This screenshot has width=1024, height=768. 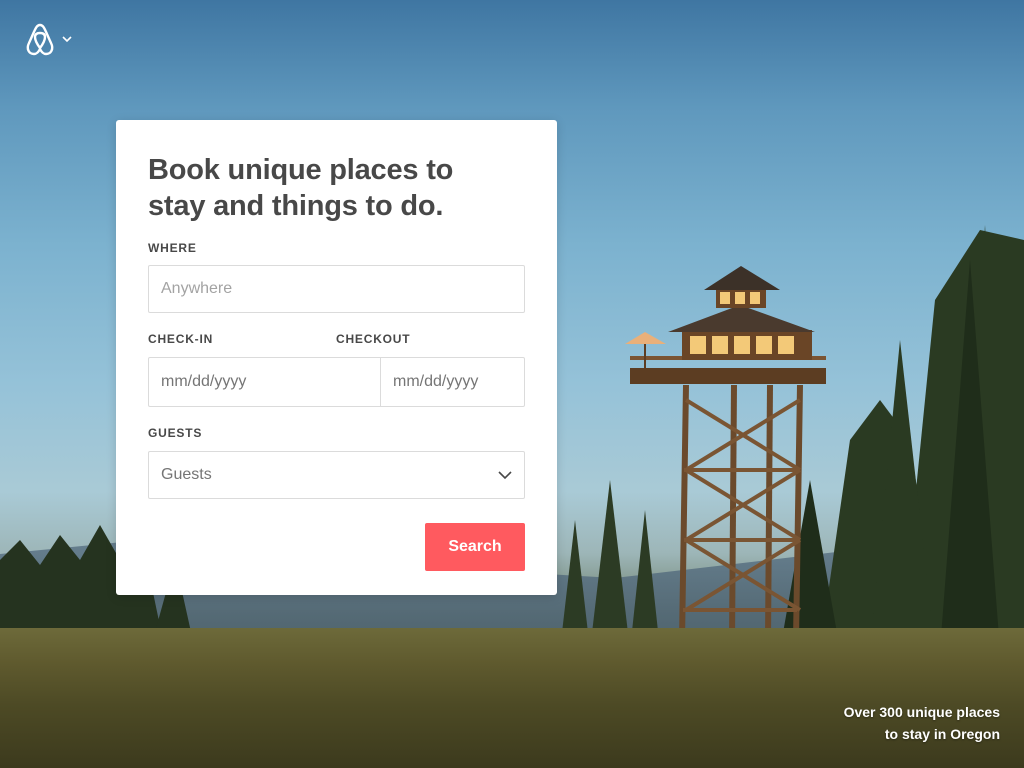 What do you see at coordinates (172, 248) in the screenshot?
I see `where-label: WHERE` at bounding box center [172, 248].